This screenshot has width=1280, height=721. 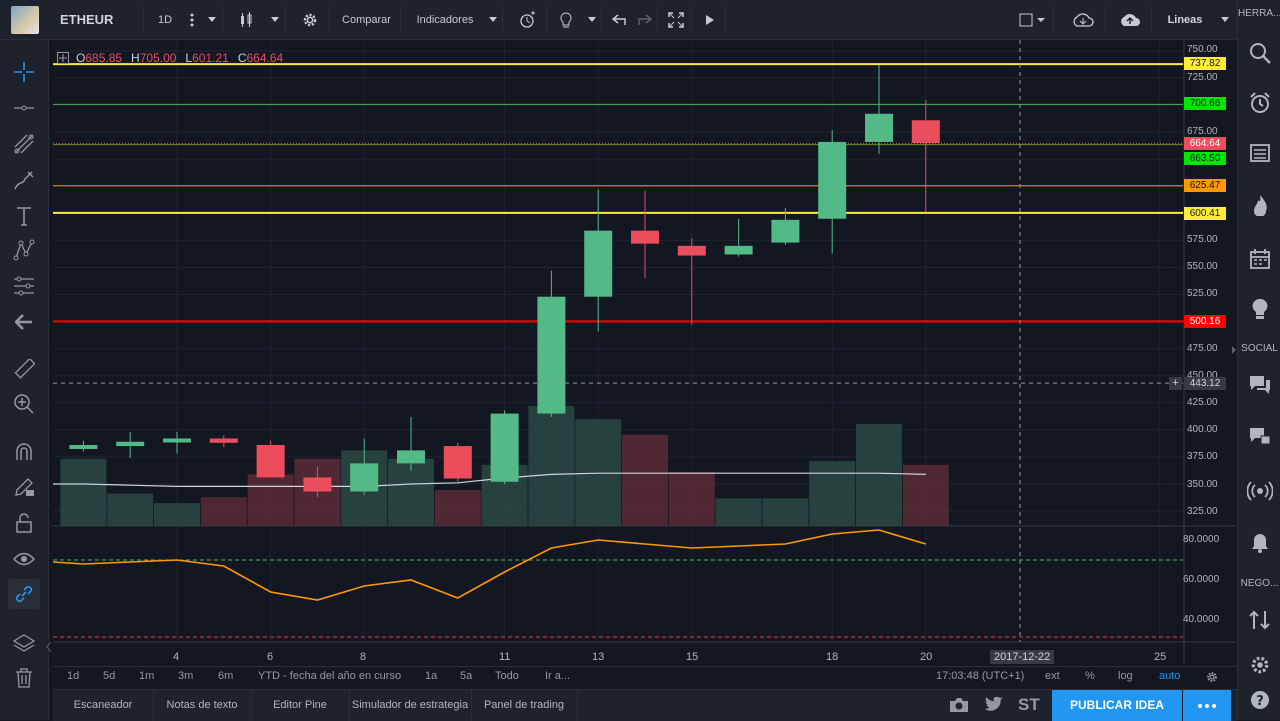 I want to click on trading-panel-tab: Panel de trading, so click(x=524, y=705).